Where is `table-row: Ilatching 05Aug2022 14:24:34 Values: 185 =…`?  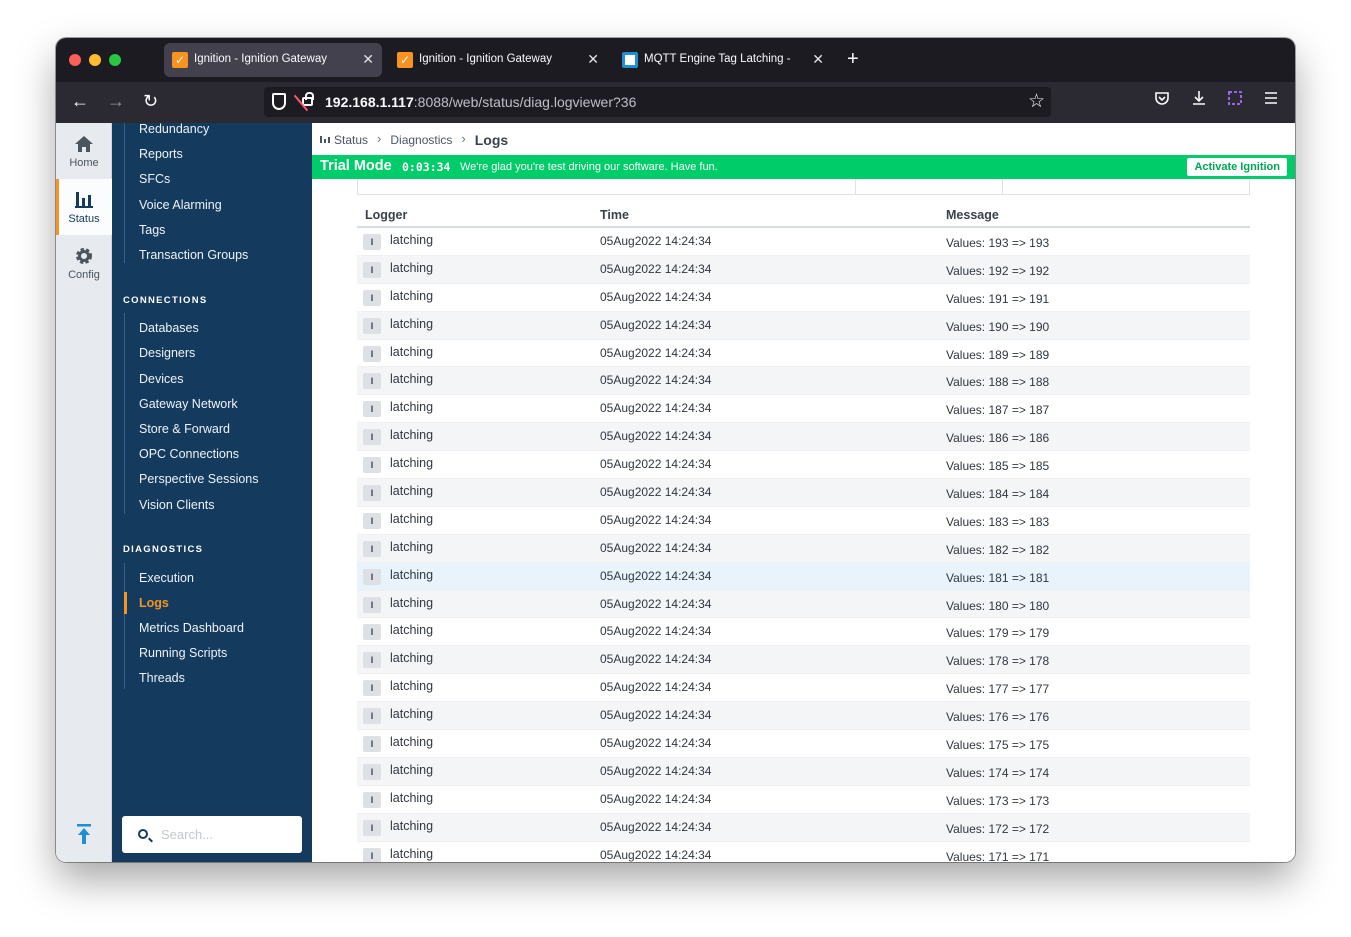 table-row: Ilatching 05Aug2022 14:24:34 Values: 185 =… is located at coordinates (803, 465).